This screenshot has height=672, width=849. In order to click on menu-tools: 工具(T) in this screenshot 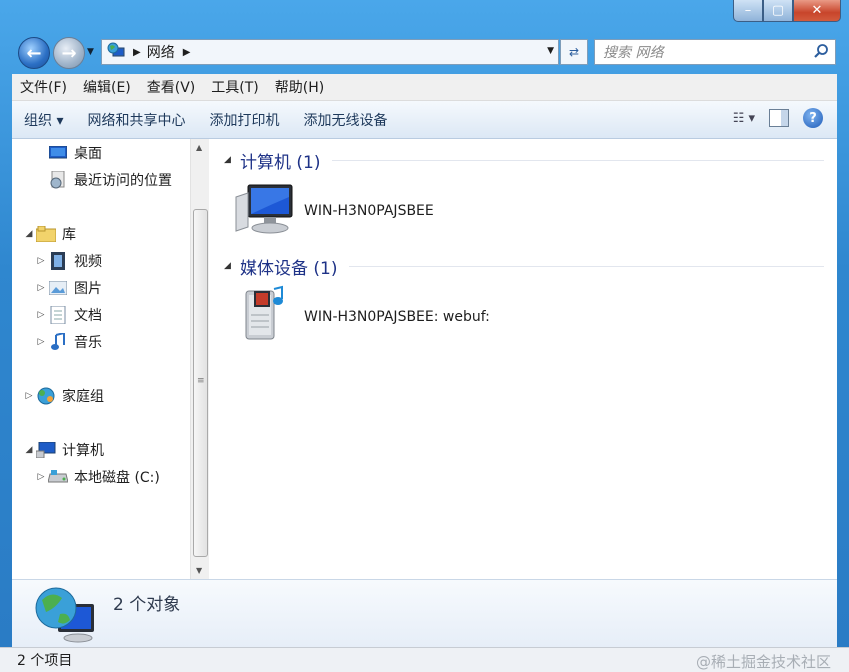, I will do `click(234, 87)`.